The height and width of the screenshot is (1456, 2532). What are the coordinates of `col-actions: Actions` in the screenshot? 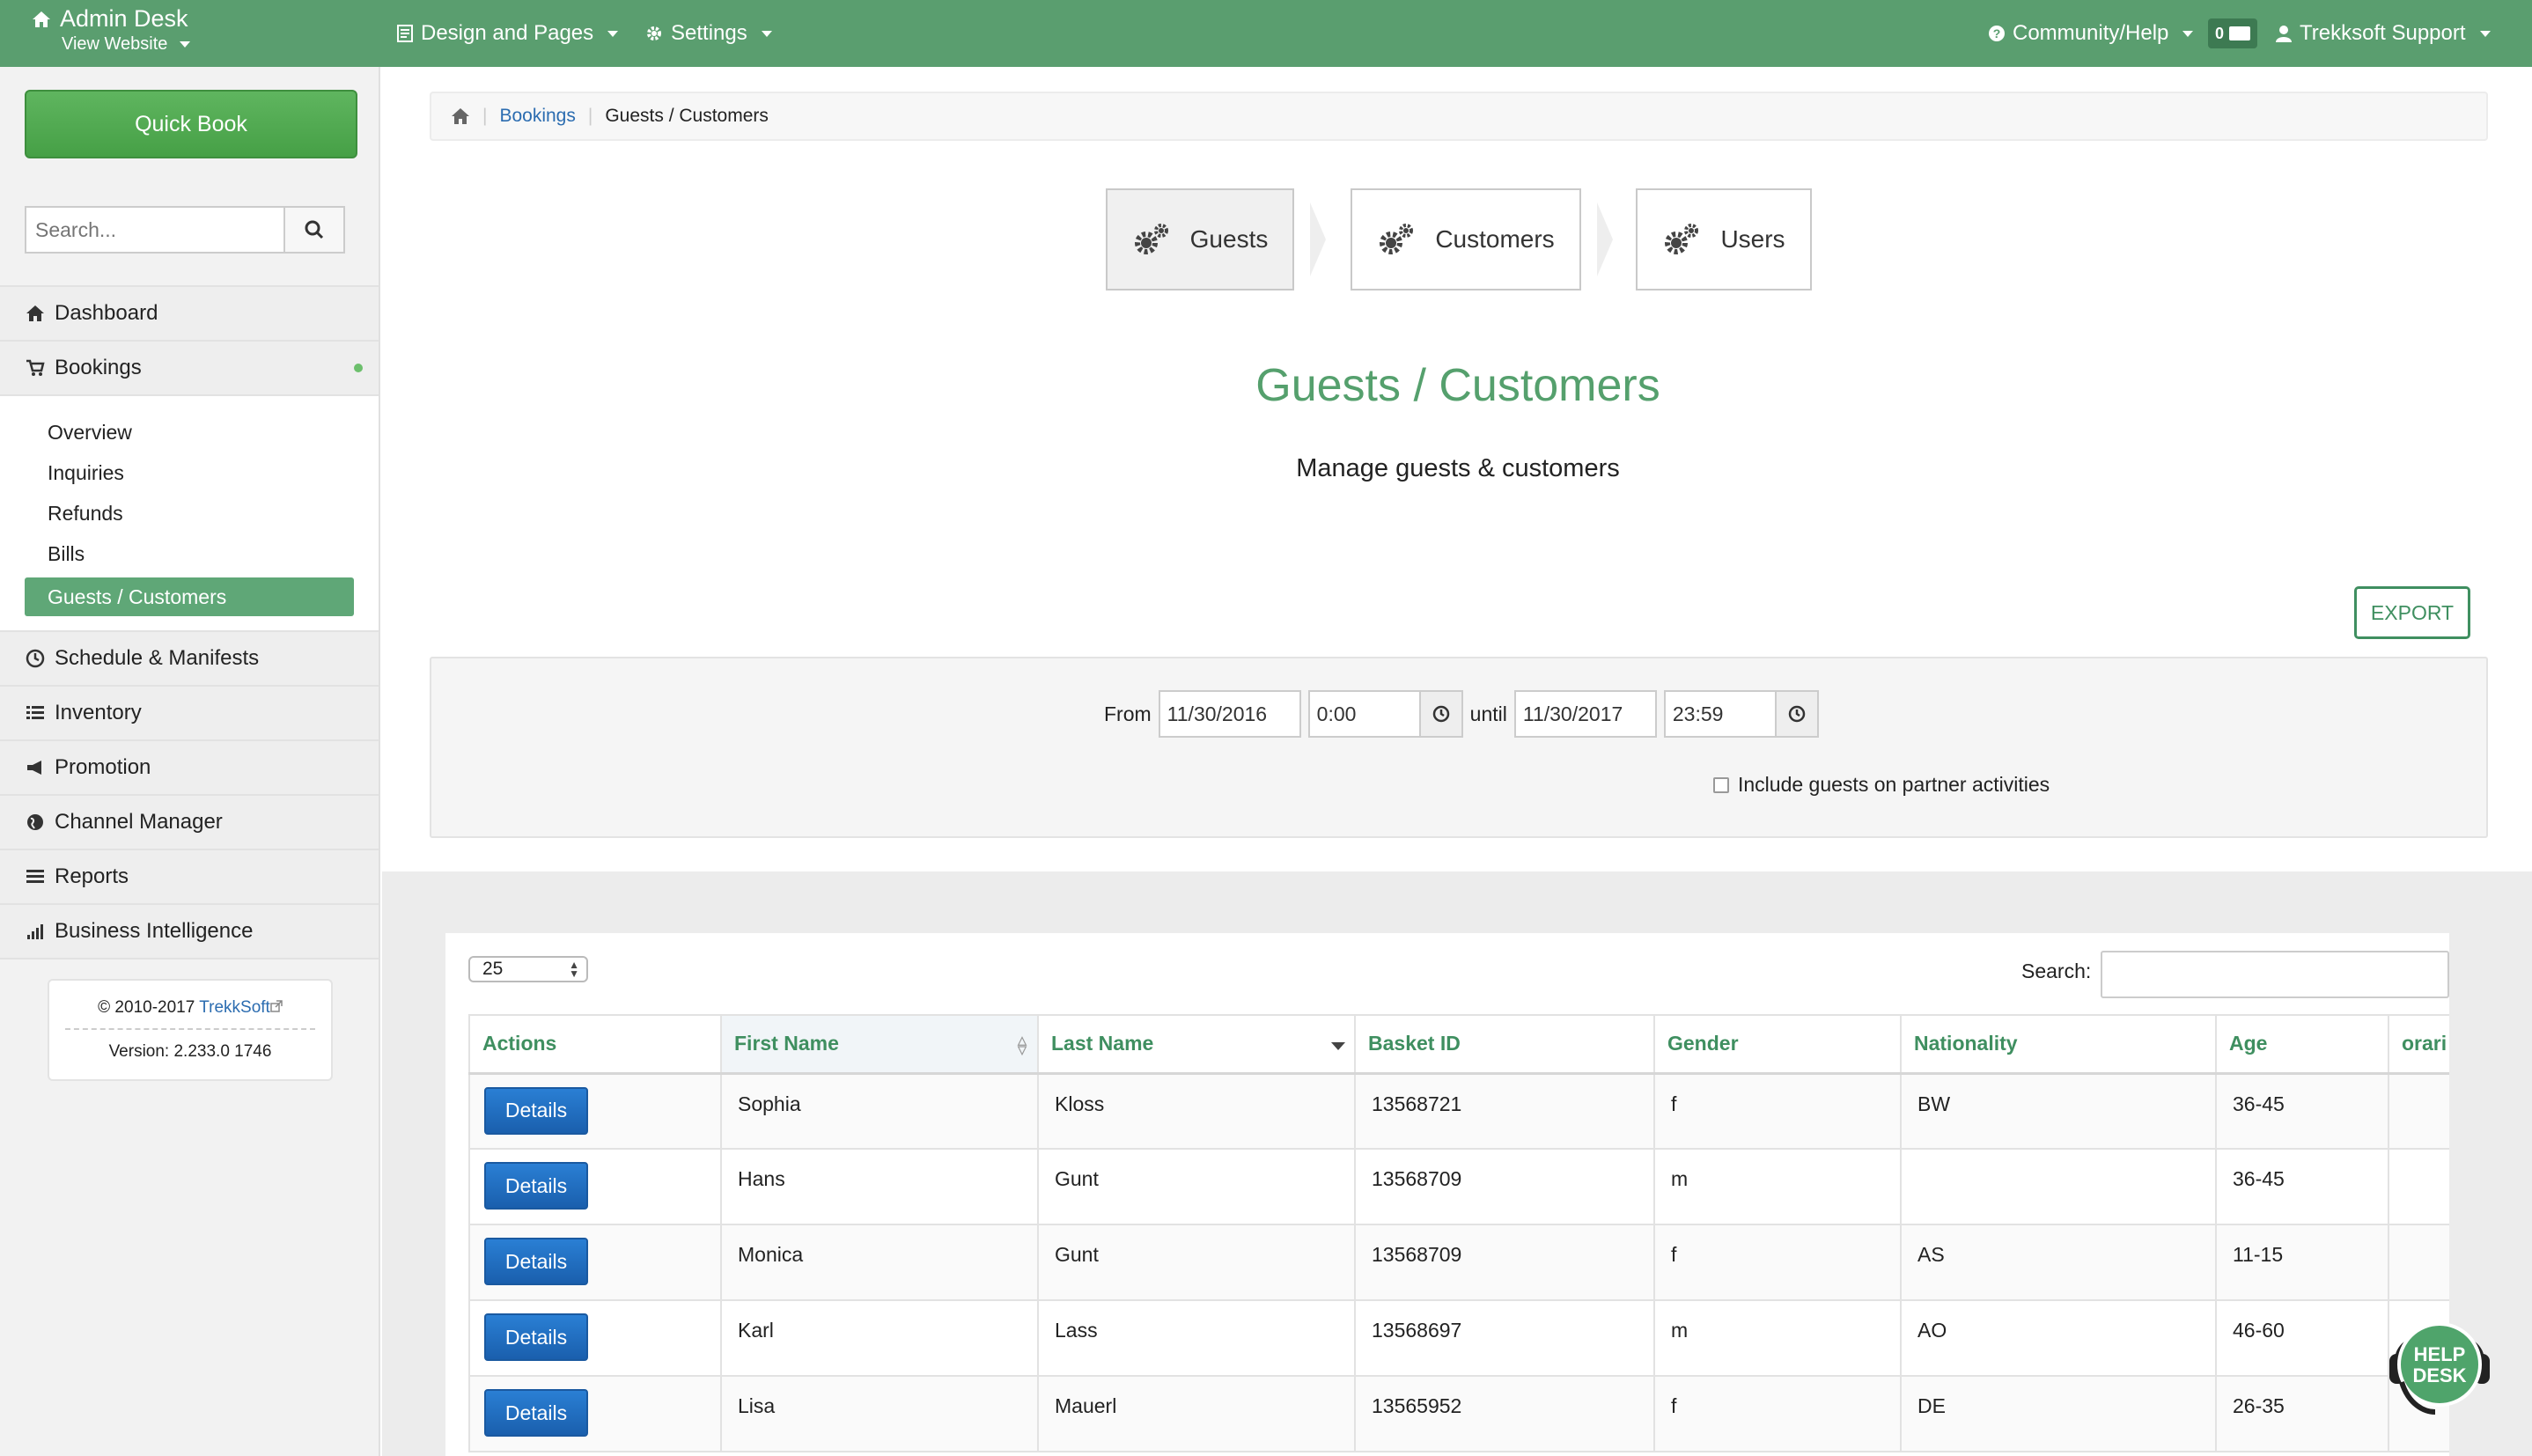 It's located at (595, 1044).